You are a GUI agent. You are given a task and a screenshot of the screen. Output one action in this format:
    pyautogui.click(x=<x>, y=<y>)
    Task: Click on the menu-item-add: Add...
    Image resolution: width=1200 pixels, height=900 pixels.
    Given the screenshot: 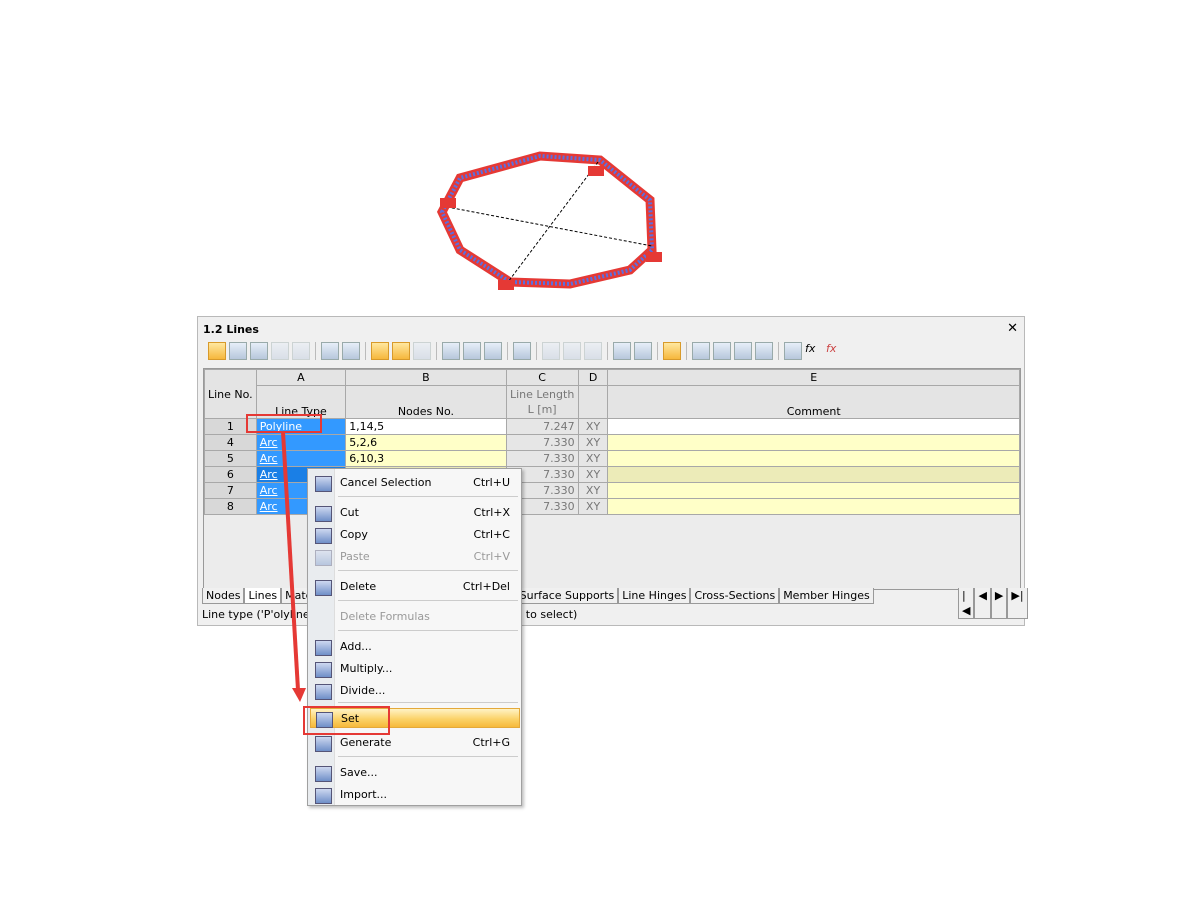 What is the action you would take?
    pyautogui.click(x=415, y=647)
    